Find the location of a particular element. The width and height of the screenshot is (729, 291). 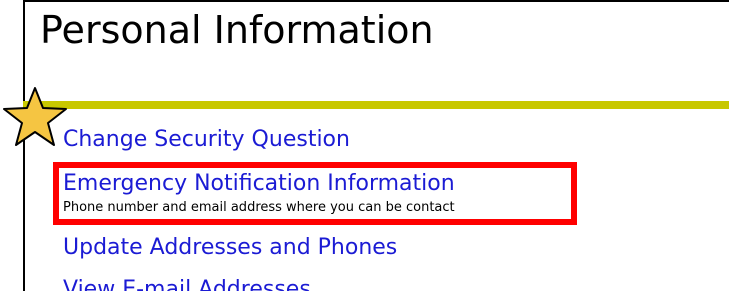

update-addresses-phones-link: Update Addresses and Phones is located at coordinates (230, 248).